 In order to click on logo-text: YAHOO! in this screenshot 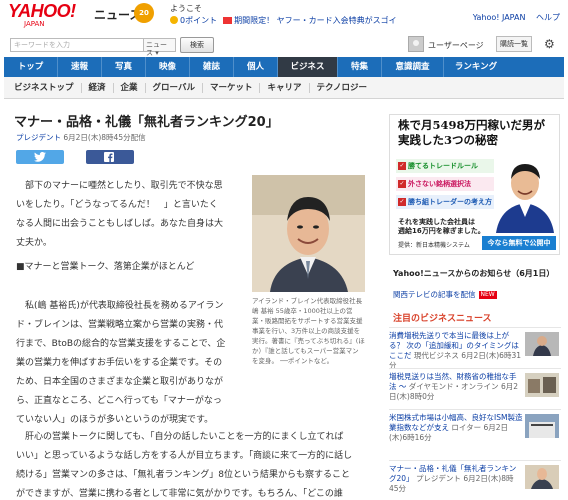, I will do `click(42, 11)`.